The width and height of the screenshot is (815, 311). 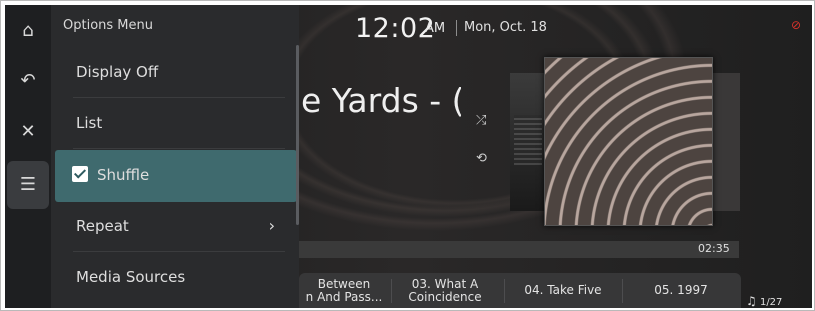 I want to click on playlist-item: 04. Take Five, so click(x=563, y=290).